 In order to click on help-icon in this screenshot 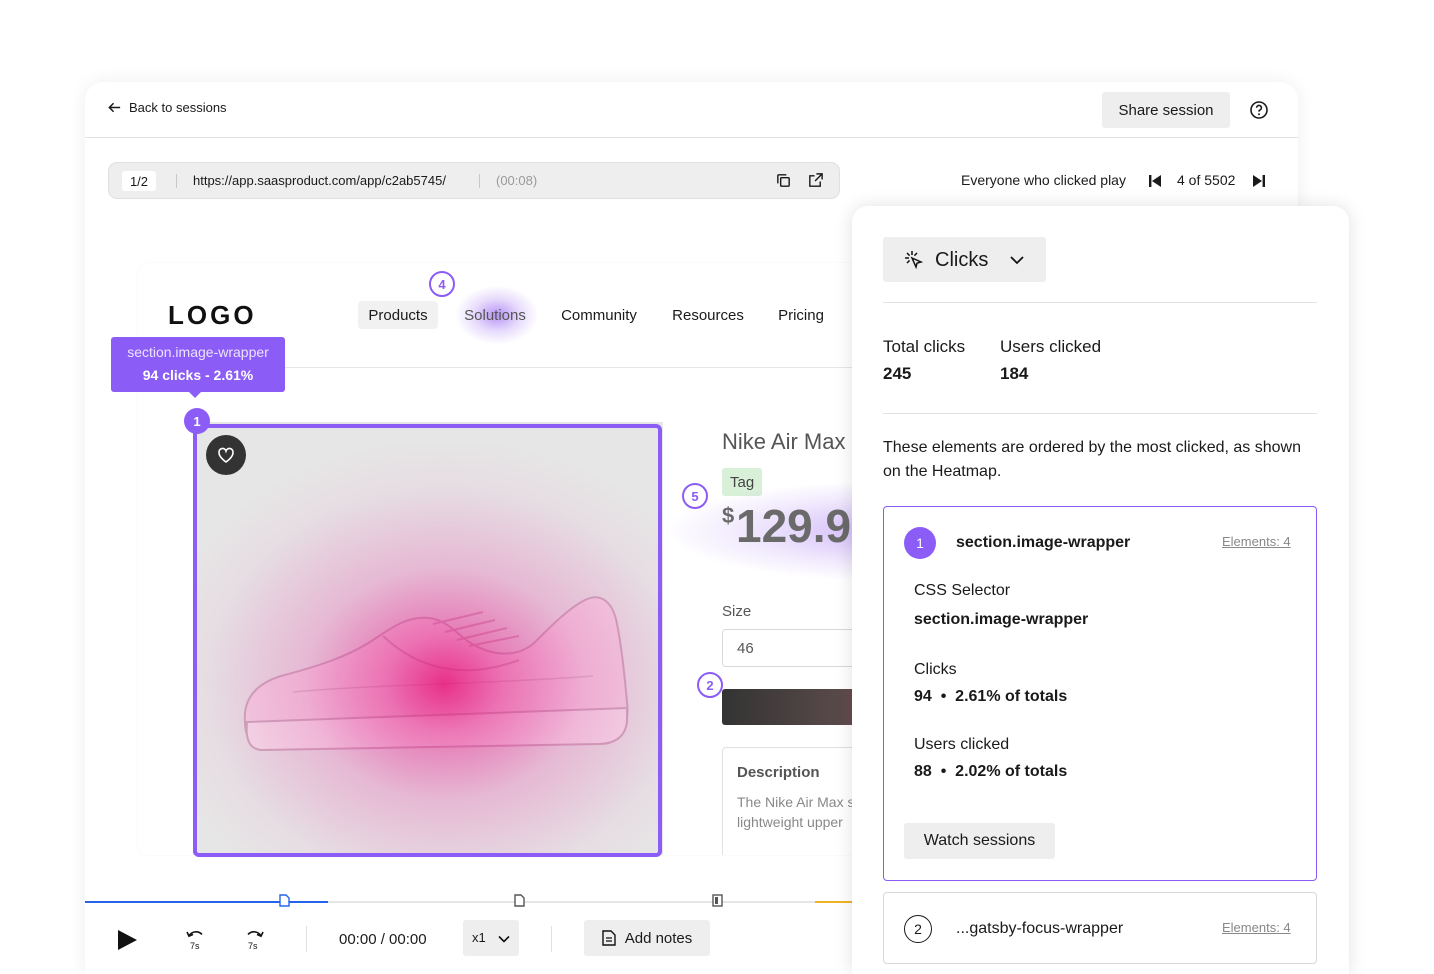, I will do `click(1259, 110)`.